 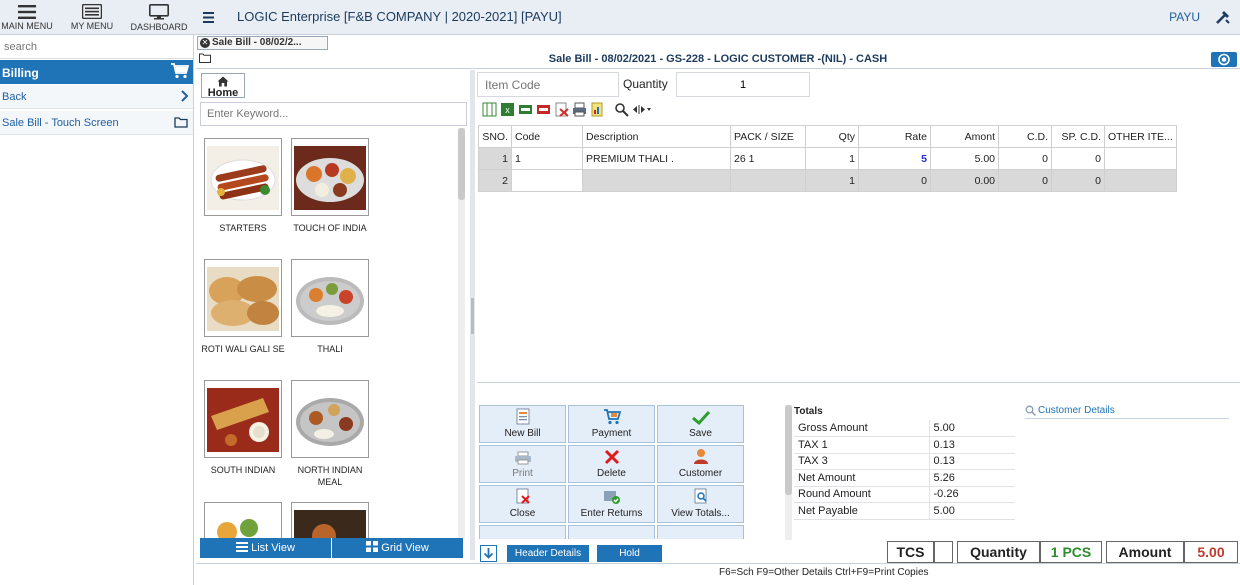 What do you see at coordinates (700, 424) in the screenshot?
I see `save-button: Save` at bounding box center [700, 424].